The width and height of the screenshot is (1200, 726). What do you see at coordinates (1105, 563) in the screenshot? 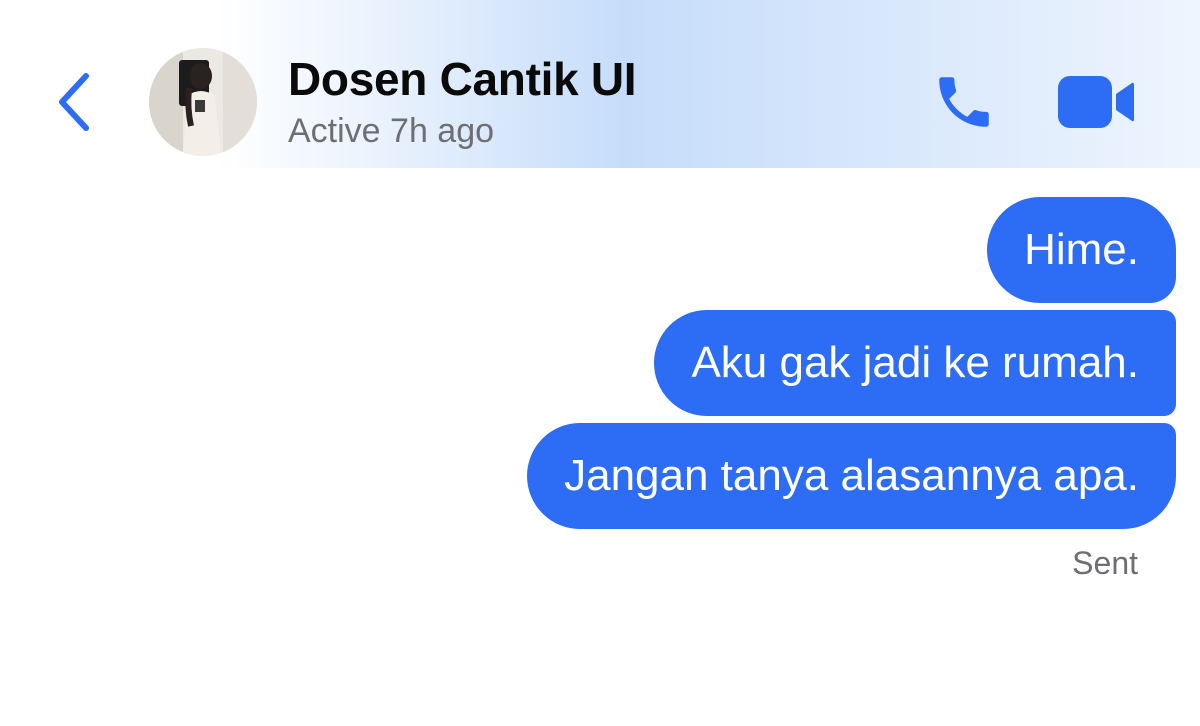
I see `delivery-status: Sent` at bounding box center [1105, 563].